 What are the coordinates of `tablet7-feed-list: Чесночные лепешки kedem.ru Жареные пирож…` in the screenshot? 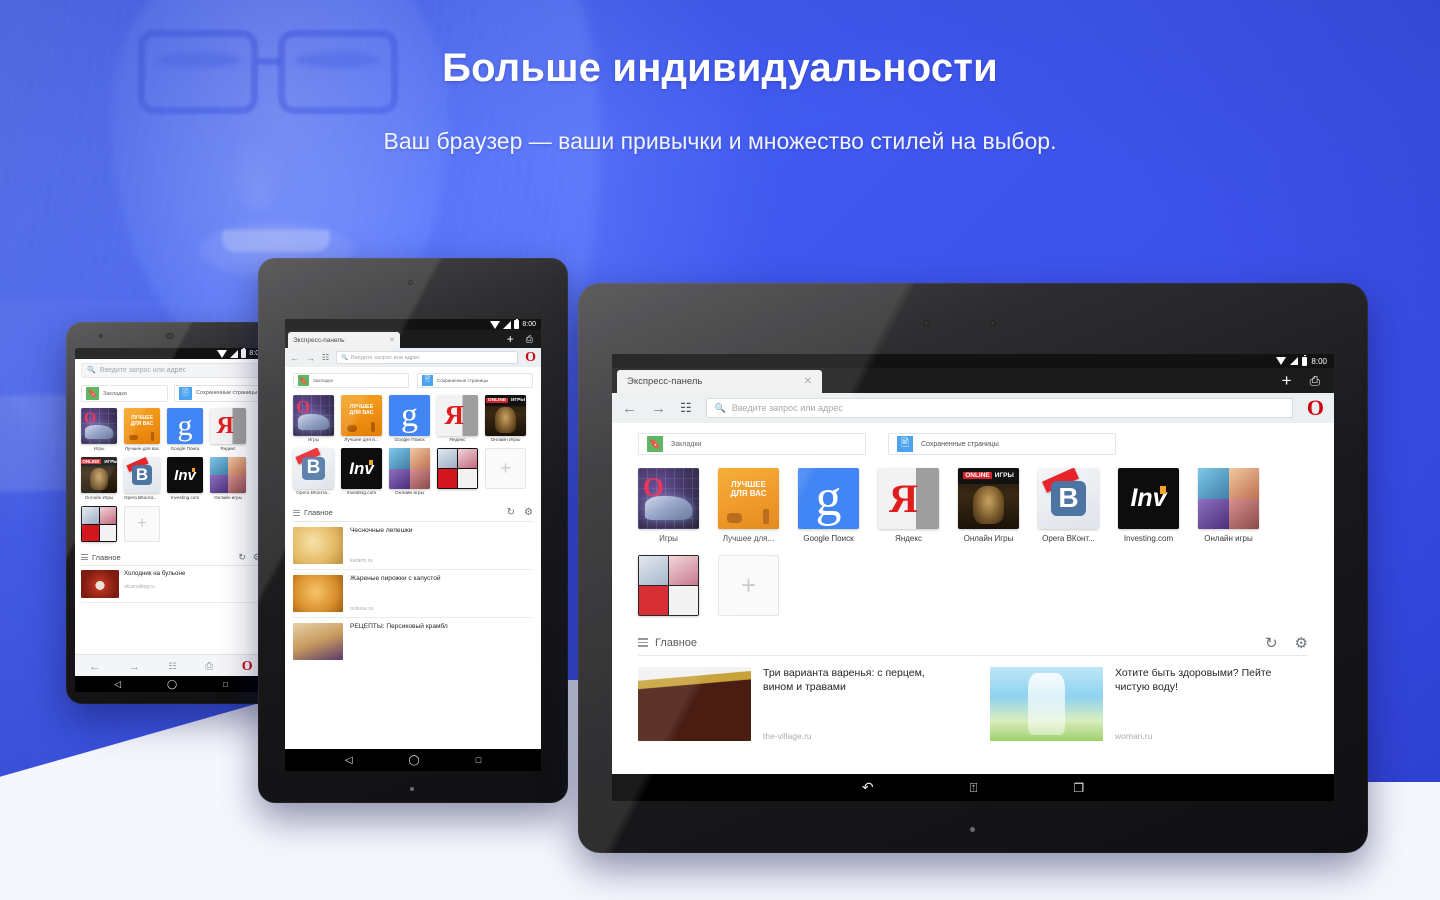 It's located at (413, 593).